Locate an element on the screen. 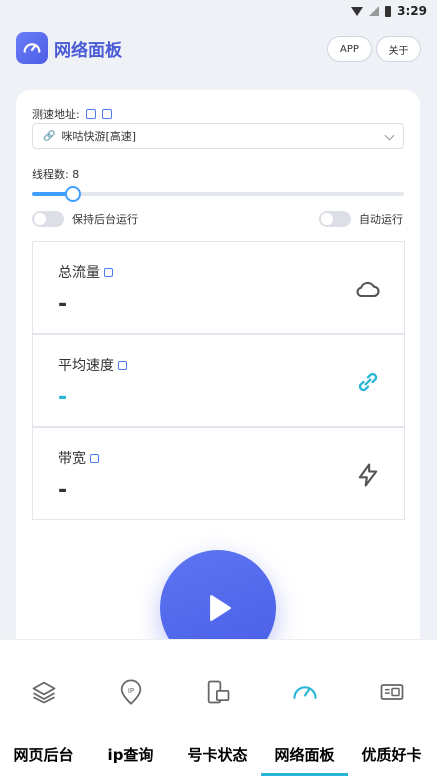 This screenshot has height=777, width=437. status-time: 3:29 is located at coordinates (412, 11).